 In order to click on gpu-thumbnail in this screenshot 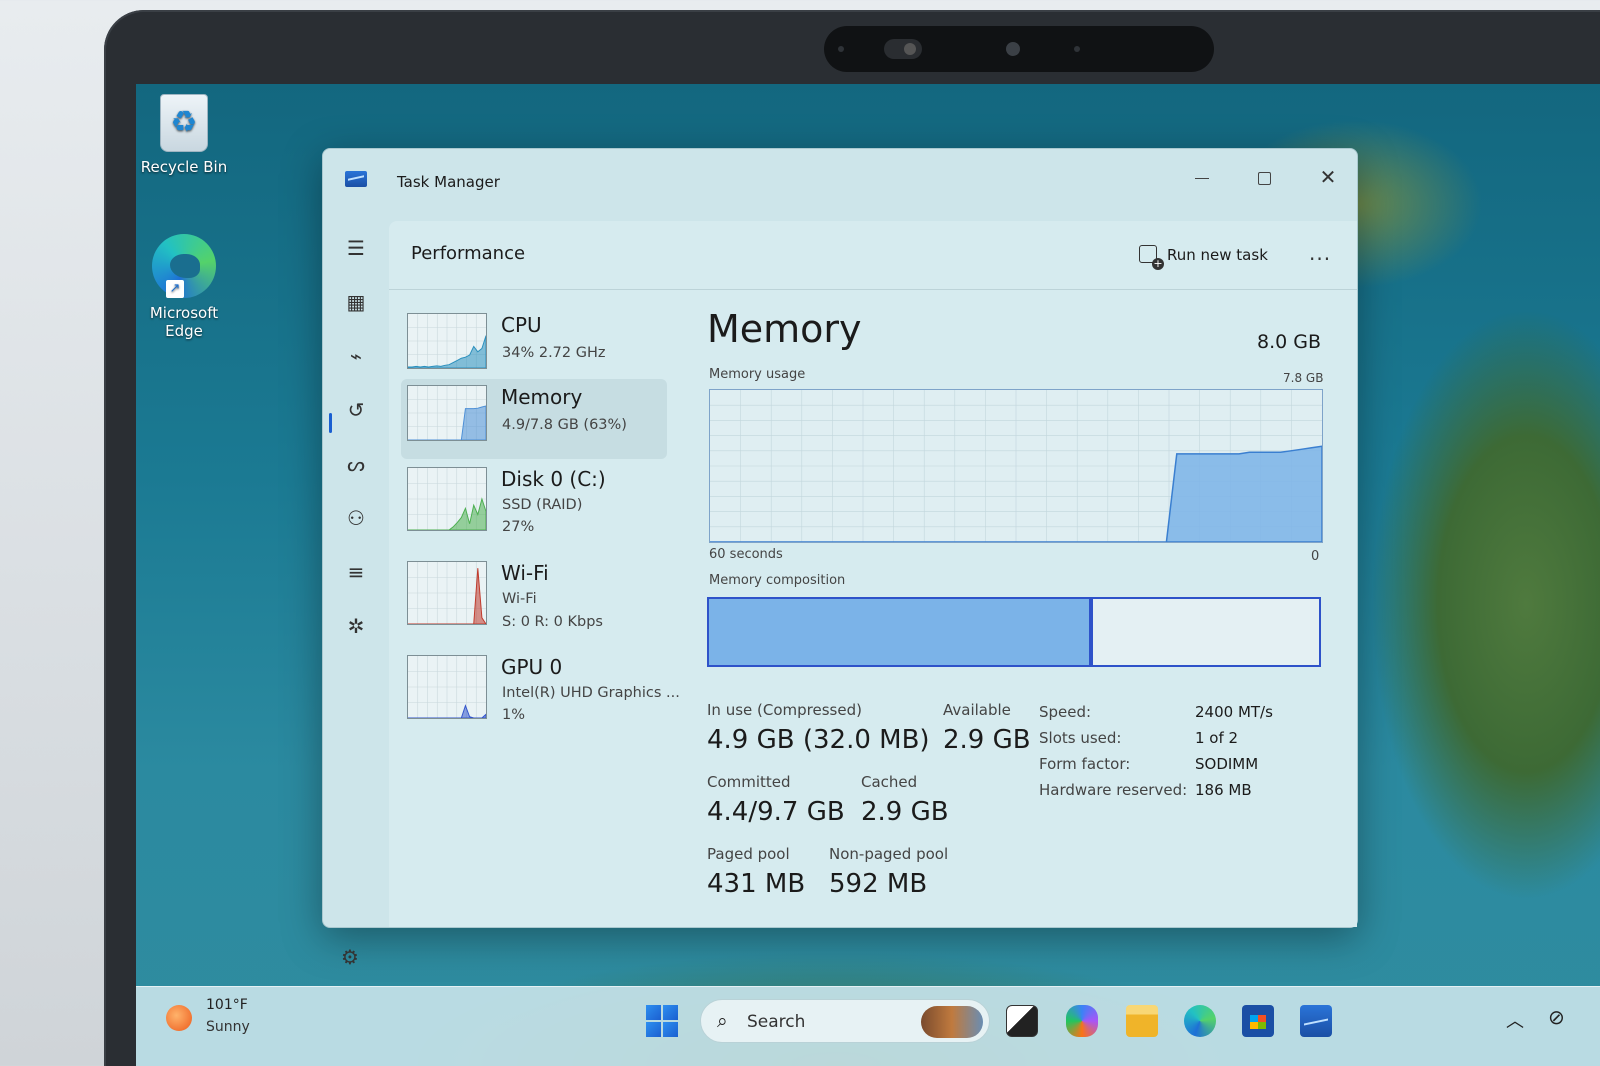, I will do `click(447, 687)`.